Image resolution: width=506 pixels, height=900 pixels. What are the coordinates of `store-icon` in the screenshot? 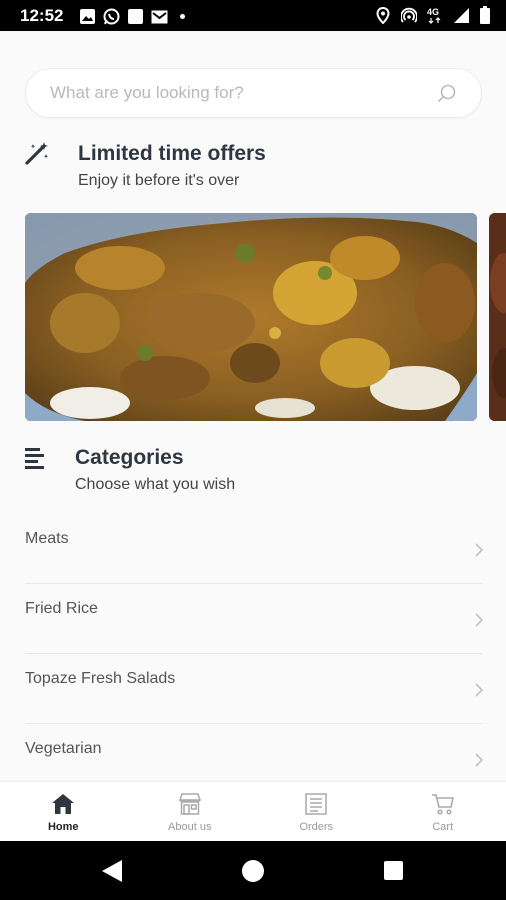 It's located at (189, 804).